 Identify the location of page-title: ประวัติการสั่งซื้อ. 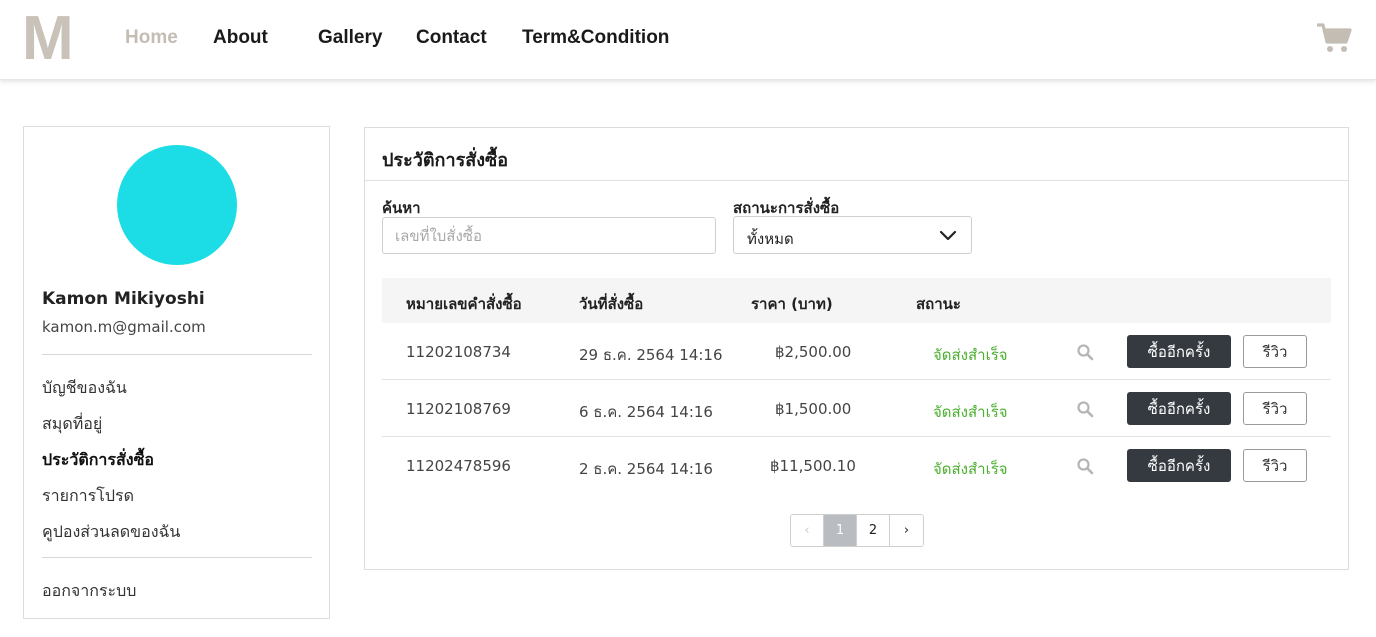
(445, 160).